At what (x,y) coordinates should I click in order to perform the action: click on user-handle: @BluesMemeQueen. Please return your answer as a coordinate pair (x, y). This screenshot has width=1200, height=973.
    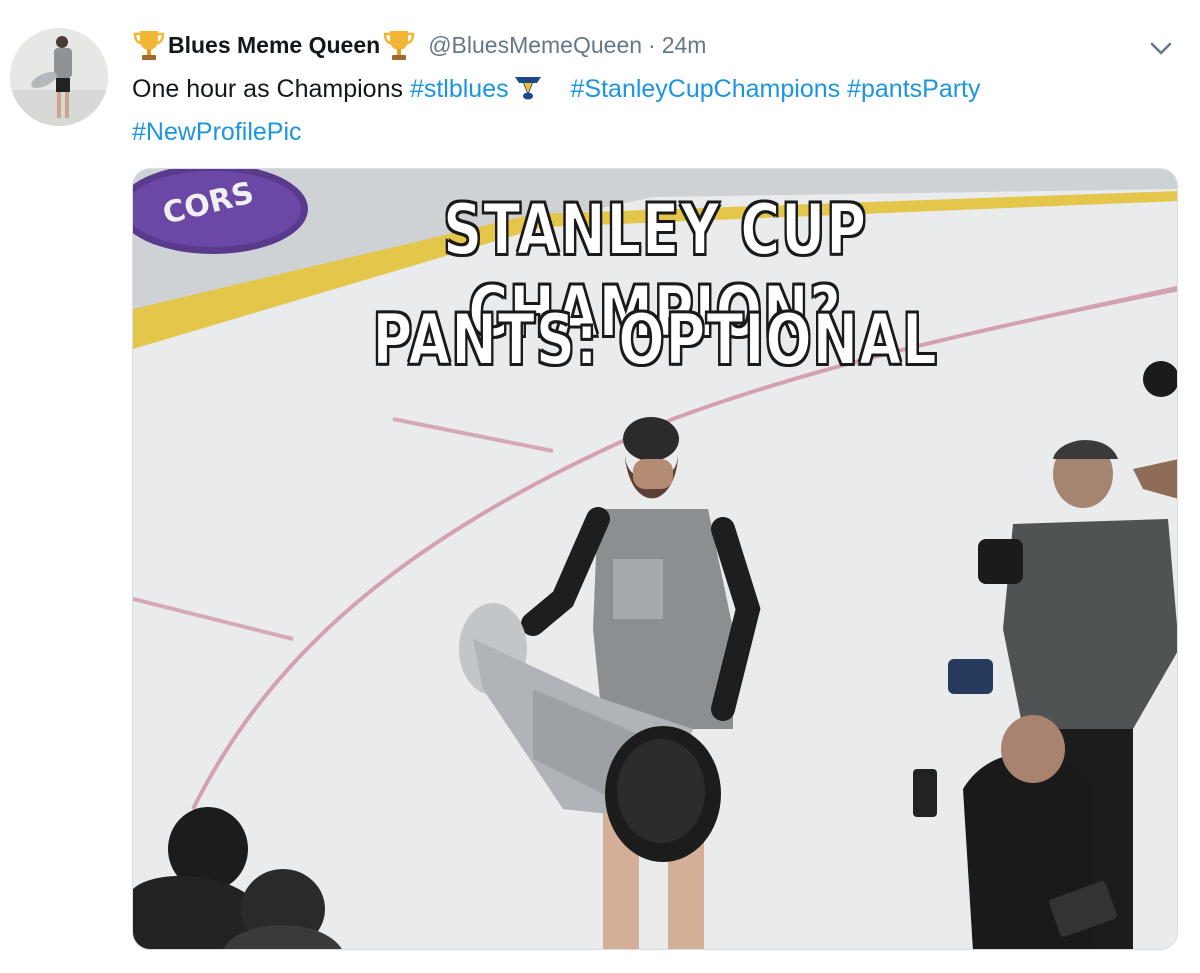
    Looking at the image, I should click on (535, 45).